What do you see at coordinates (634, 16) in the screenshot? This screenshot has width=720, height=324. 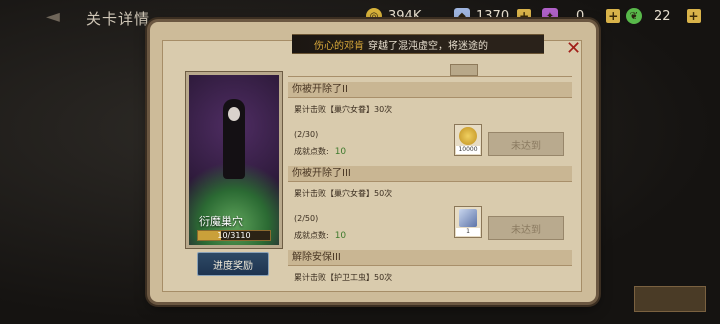 I see `green-leaf-icon: ❦` at bounding box center [634, 16].